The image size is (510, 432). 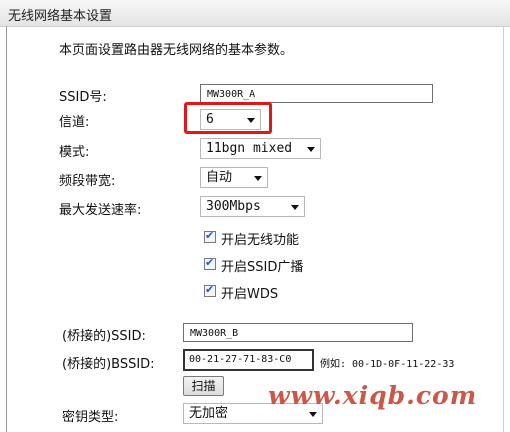 I want to click on ssid-input: MW300R_A, so click(x=316, y=93).